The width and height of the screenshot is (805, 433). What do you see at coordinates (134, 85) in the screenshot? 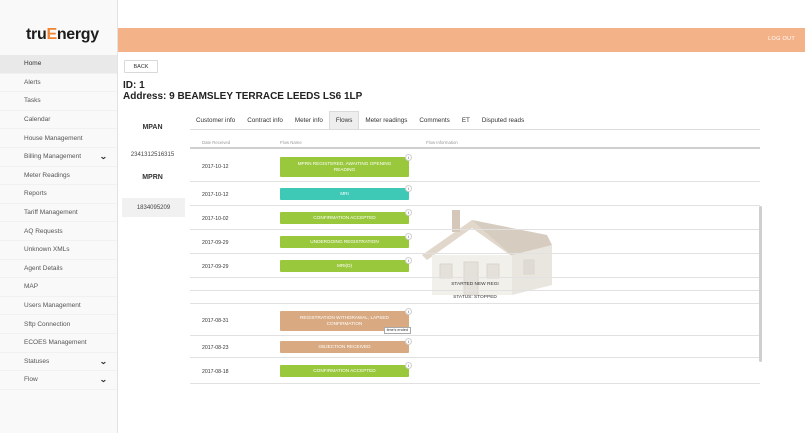
I see `record-id: ID: 1` at bounding box center [134, 85].